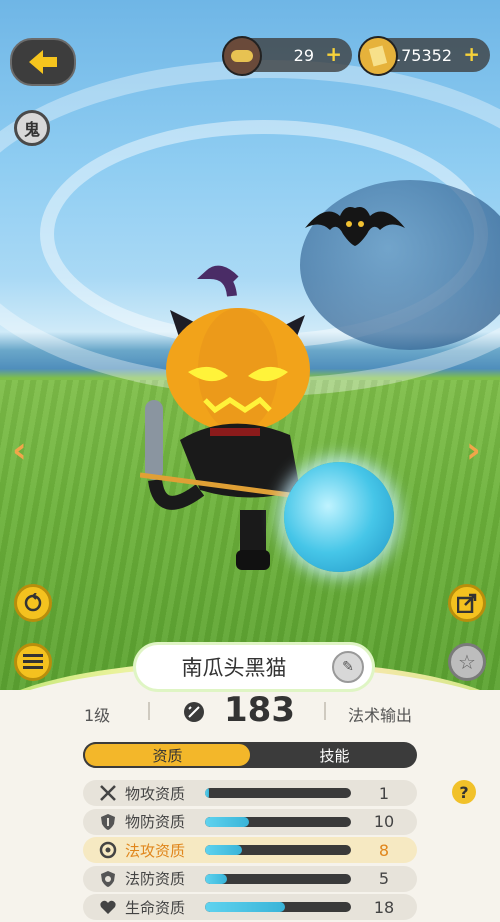  Describe the element at coordinates (471, 54) in the screenshot. I see `add-tickets-button: +` at that location.